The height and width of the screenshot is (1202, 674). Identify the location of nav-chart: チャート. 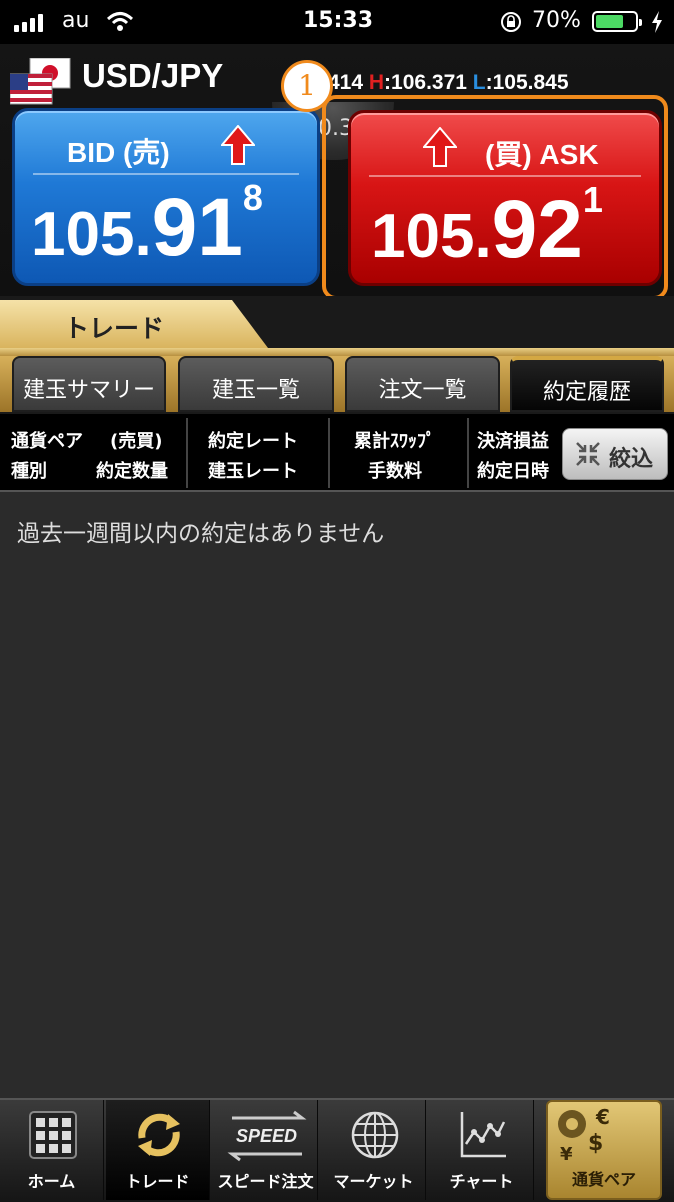
(482, 1150).